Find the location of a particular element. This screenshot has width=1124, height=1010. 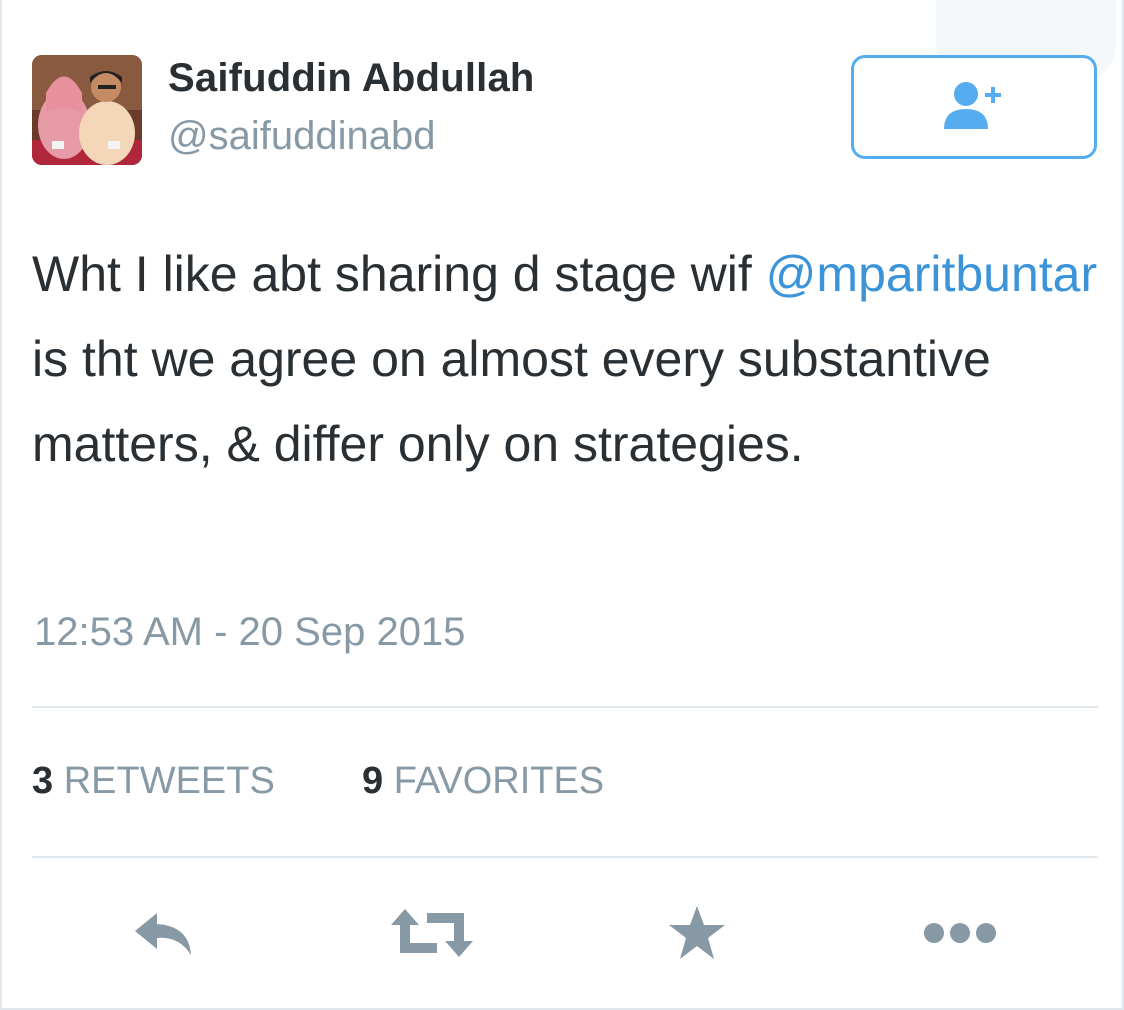

reply-button is located at coordinates (165, 935).